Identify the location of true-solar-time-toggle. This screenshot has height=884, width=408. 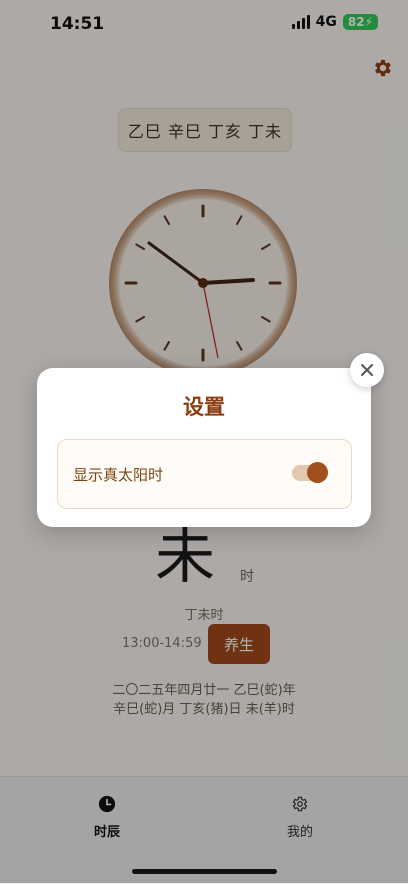
(310, 472).